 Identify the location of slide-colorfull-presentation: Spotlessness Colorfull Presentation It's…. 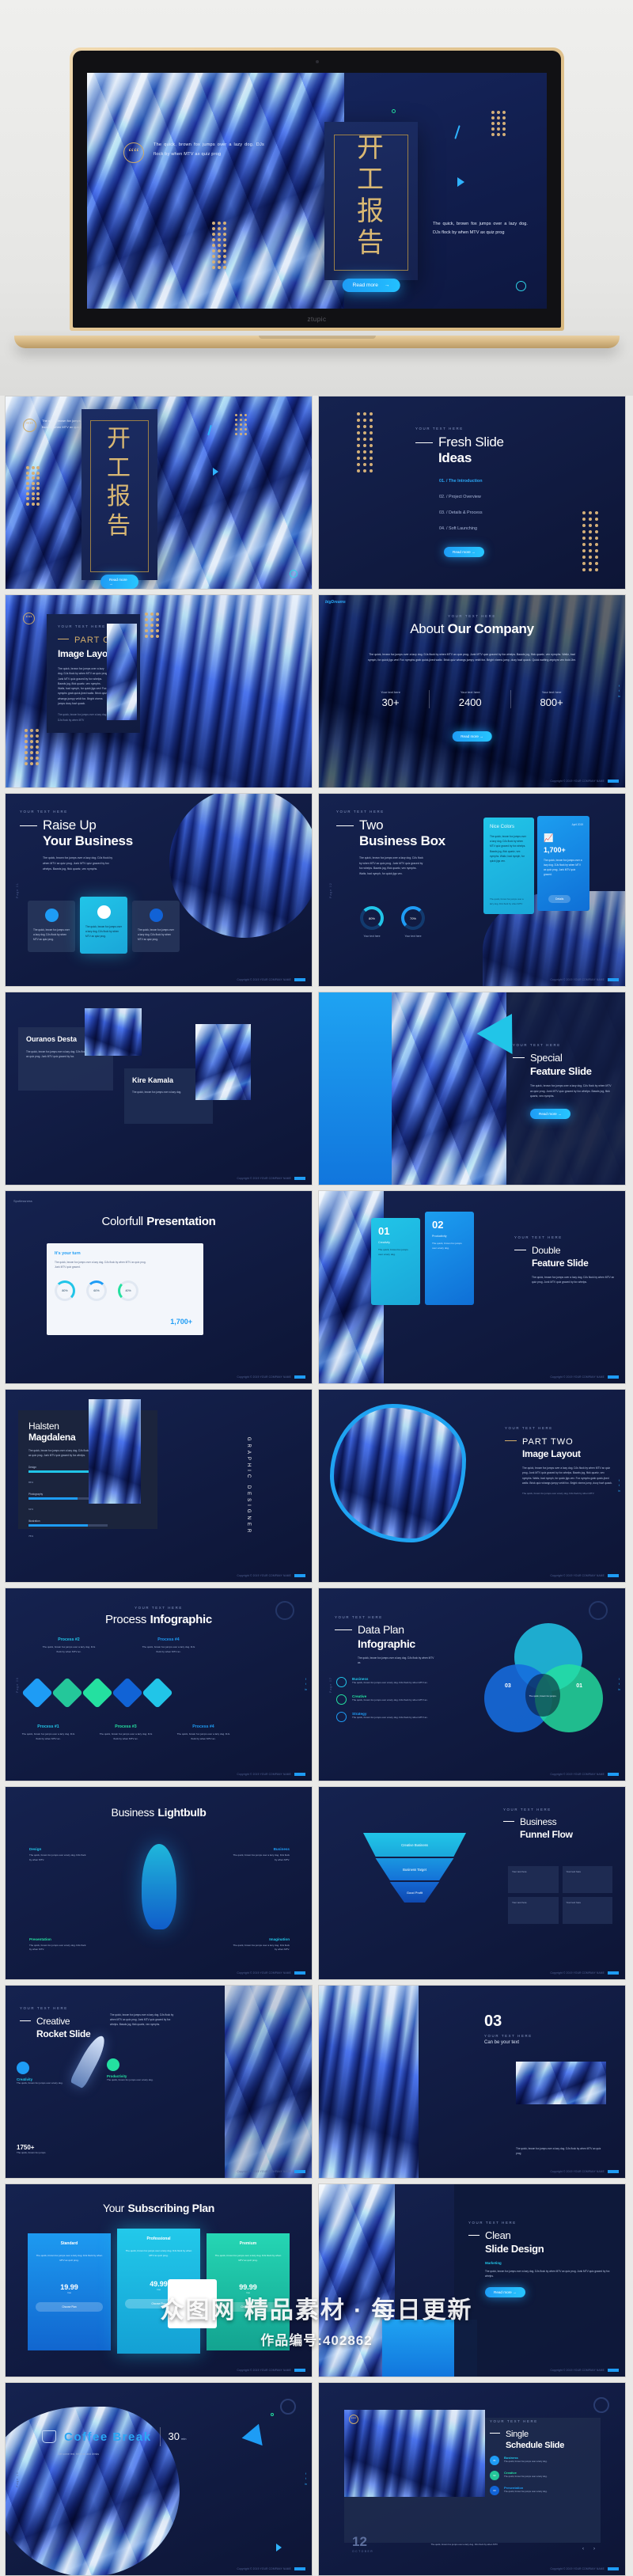
(159, 1287).